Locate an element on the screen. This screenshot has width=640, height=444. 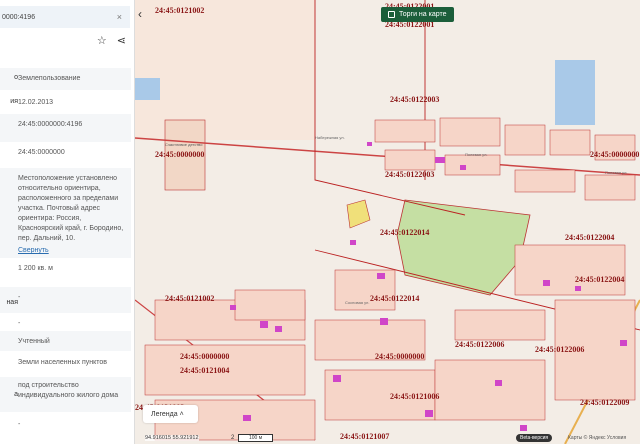
info-row: 24:45:0000000:4196 is located at coordinates (65, 128).